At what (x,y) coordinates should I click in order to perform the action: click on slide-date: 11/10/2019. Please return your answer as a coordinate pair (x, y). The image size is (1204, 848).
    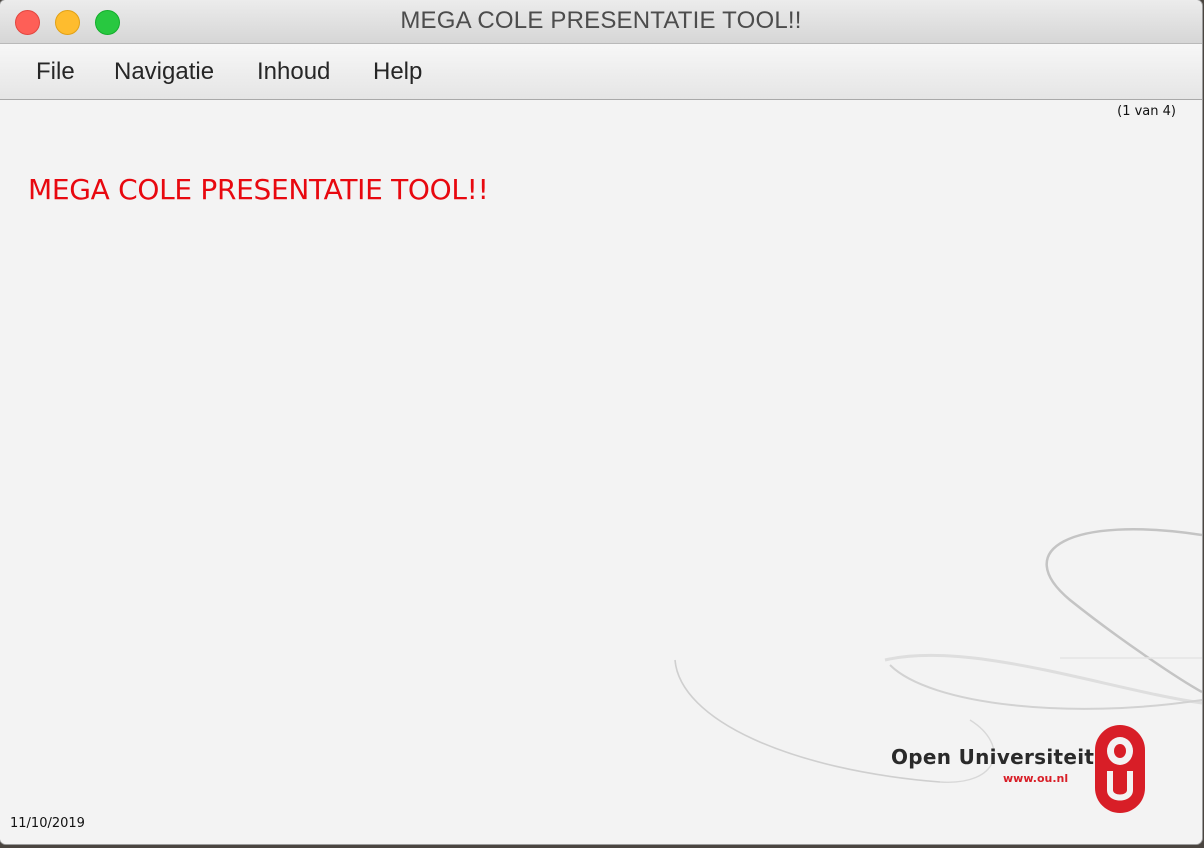
    Looking at the image, I should click on (47, 823).